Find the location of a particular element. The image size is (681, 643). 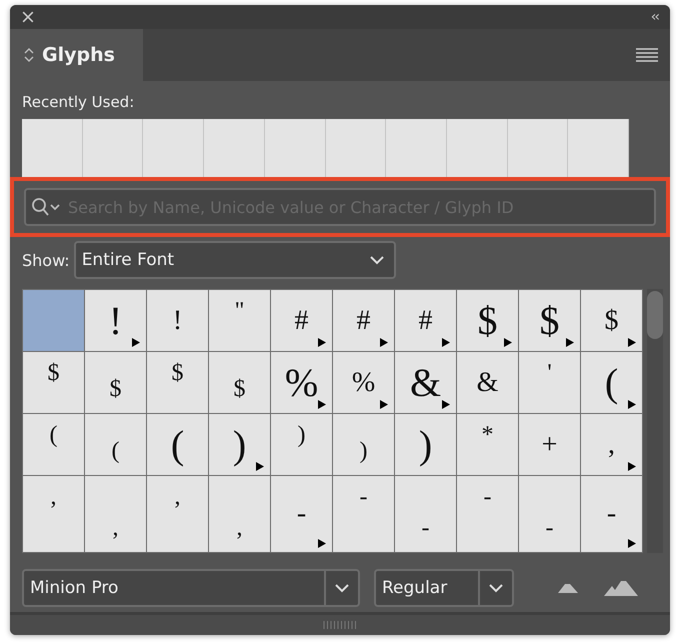

large-mountains-icon is located at coordinates (621, 588).